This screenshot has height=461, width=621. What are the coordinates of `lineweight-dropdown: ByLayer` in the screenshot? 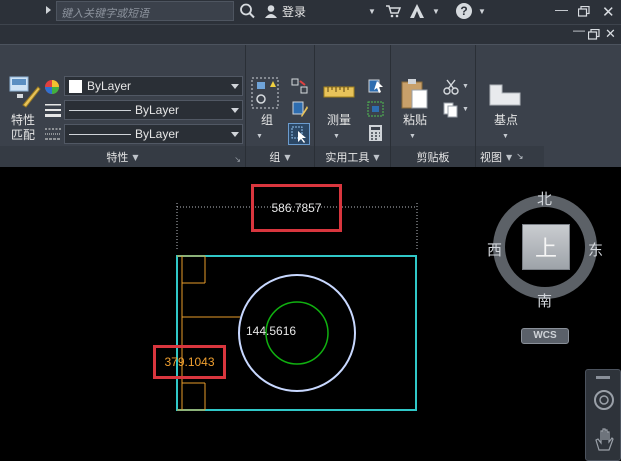 It's located at (153, 110).